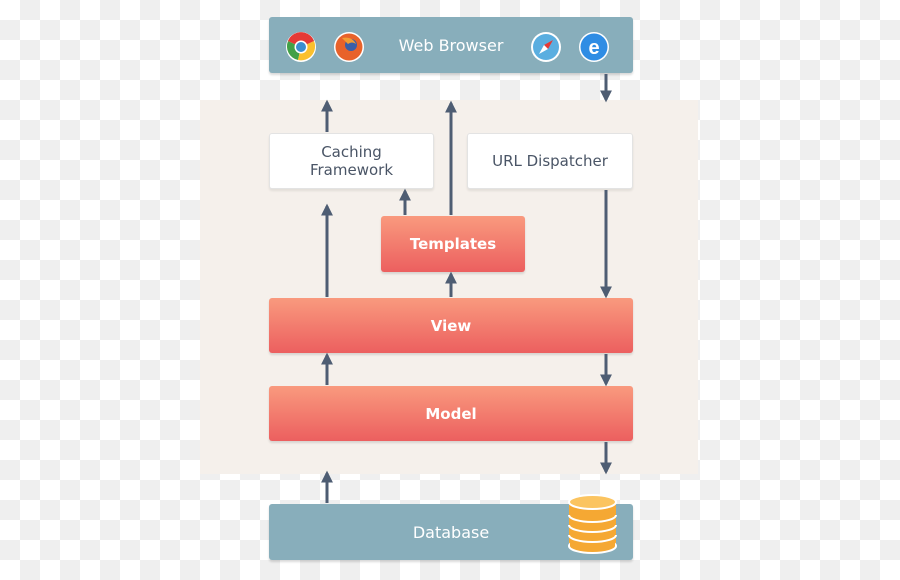 The height and width of the screenshot is (580, 900). I want to click on firefox-icon, so click(349, 47).